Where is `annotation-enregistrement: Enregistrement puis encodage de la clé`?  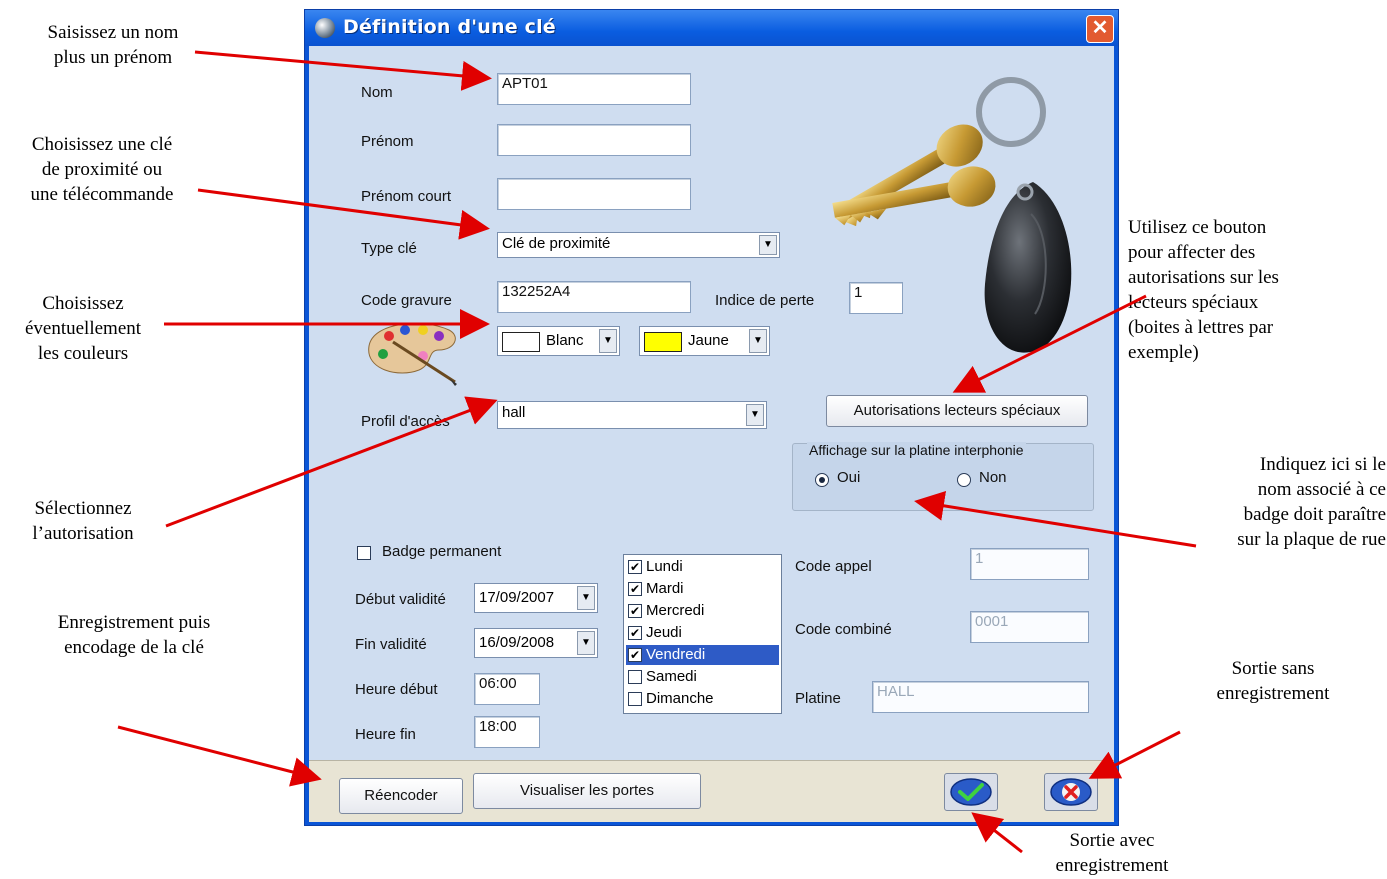 annotation-enregistrement: Enregistrement puis encodage de la clé is located at coordinates (134, 635).